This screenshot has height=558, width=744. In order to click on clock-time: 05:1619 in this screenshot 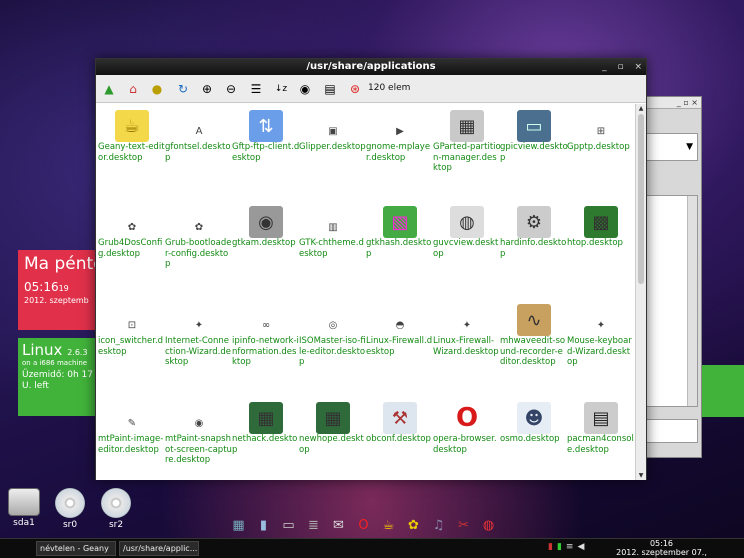, I will do `click(46, 287)`.